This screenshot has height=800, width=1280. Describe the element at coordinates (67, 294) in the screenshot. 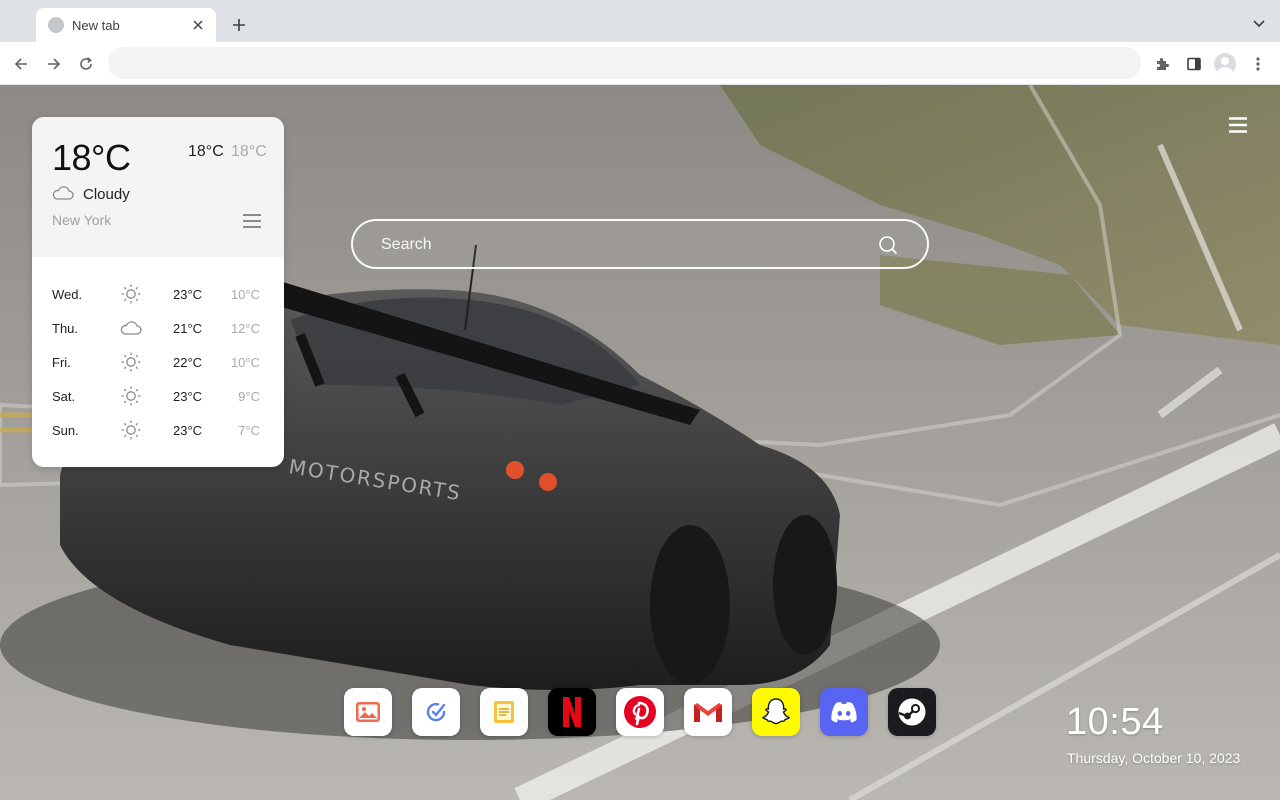

I see `forecast-day: Wed.` at that location.